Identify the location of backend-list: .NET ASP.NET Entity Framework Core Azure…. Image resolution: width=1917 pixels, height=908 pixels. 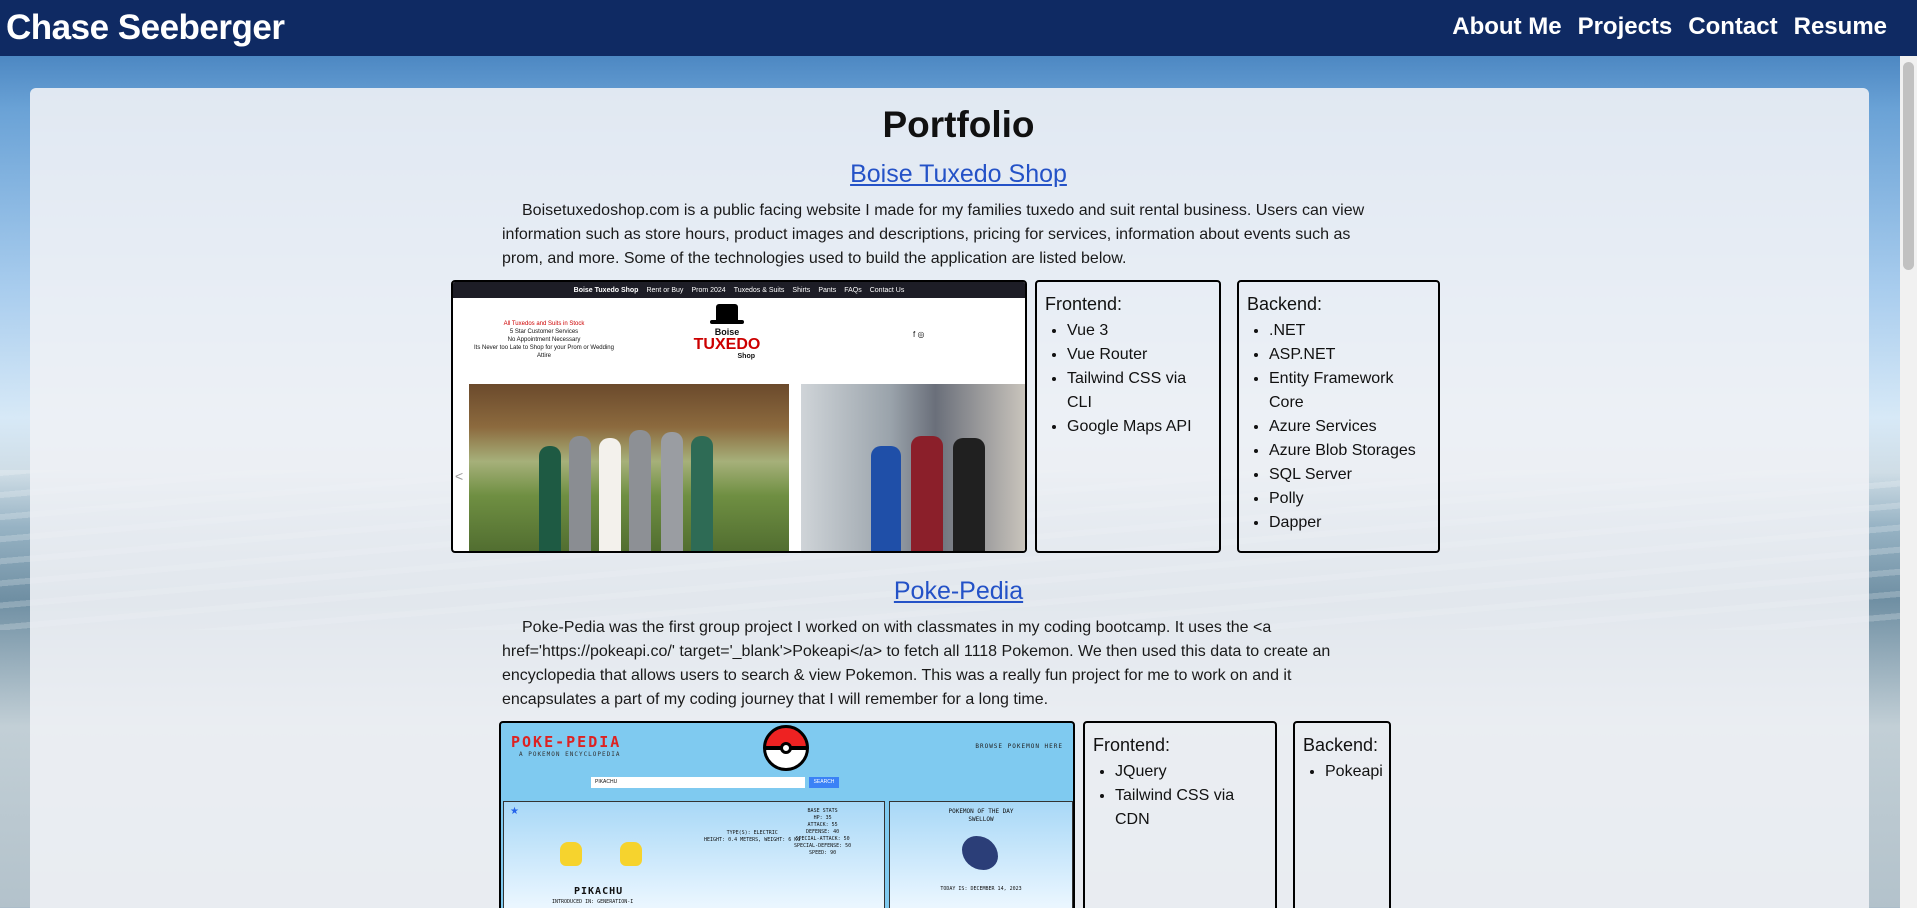
(1338, 427).